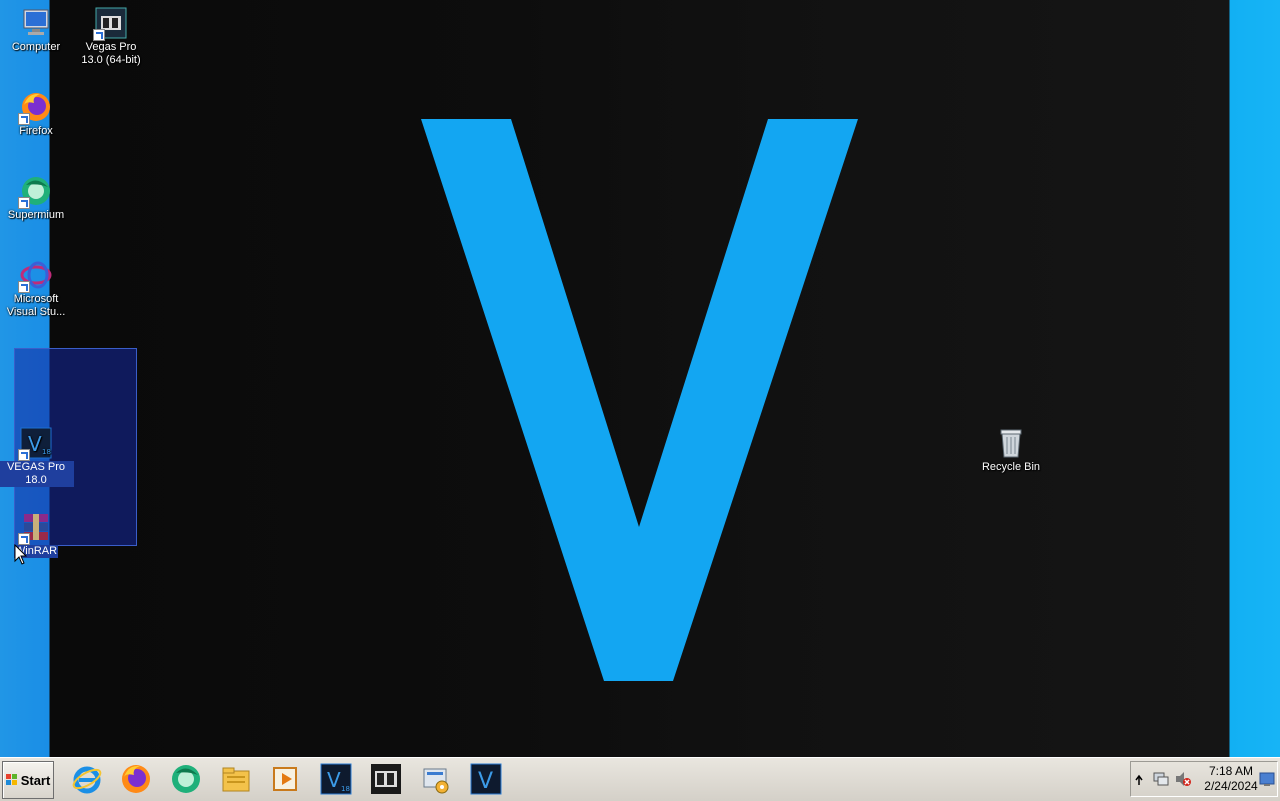 The image size is (1280, 801). Describe the element at coordinates (36, 23) in the screenshot. I see `computer-icon` at that location.